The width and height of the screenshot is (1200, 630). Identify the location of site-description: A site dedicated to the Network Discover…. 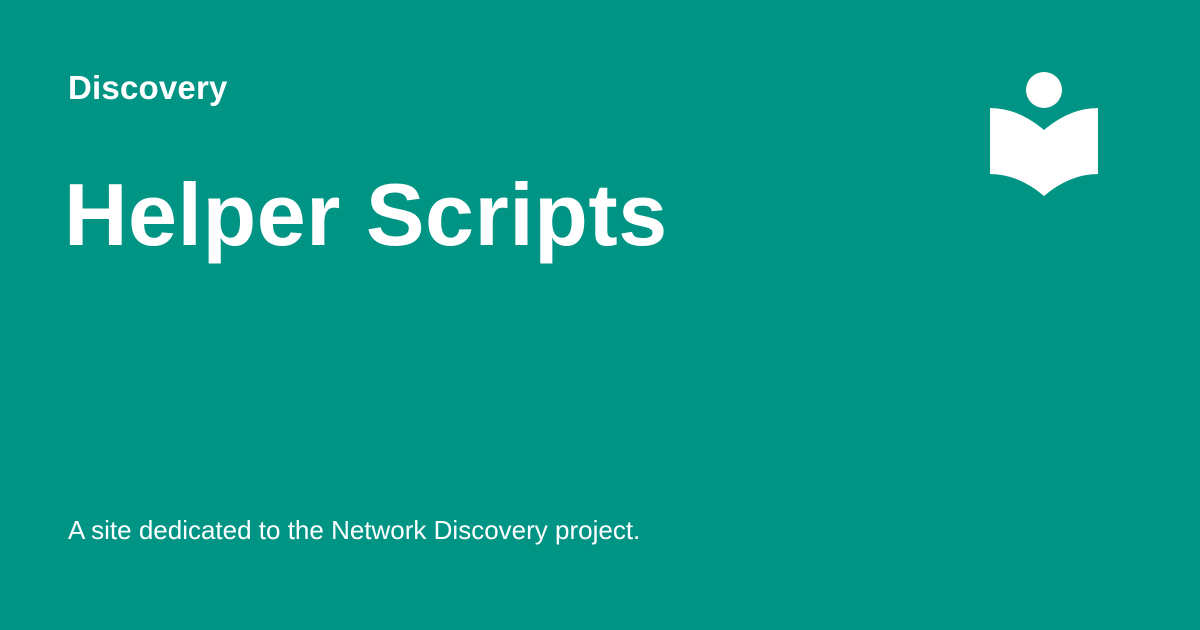
(354, 530).